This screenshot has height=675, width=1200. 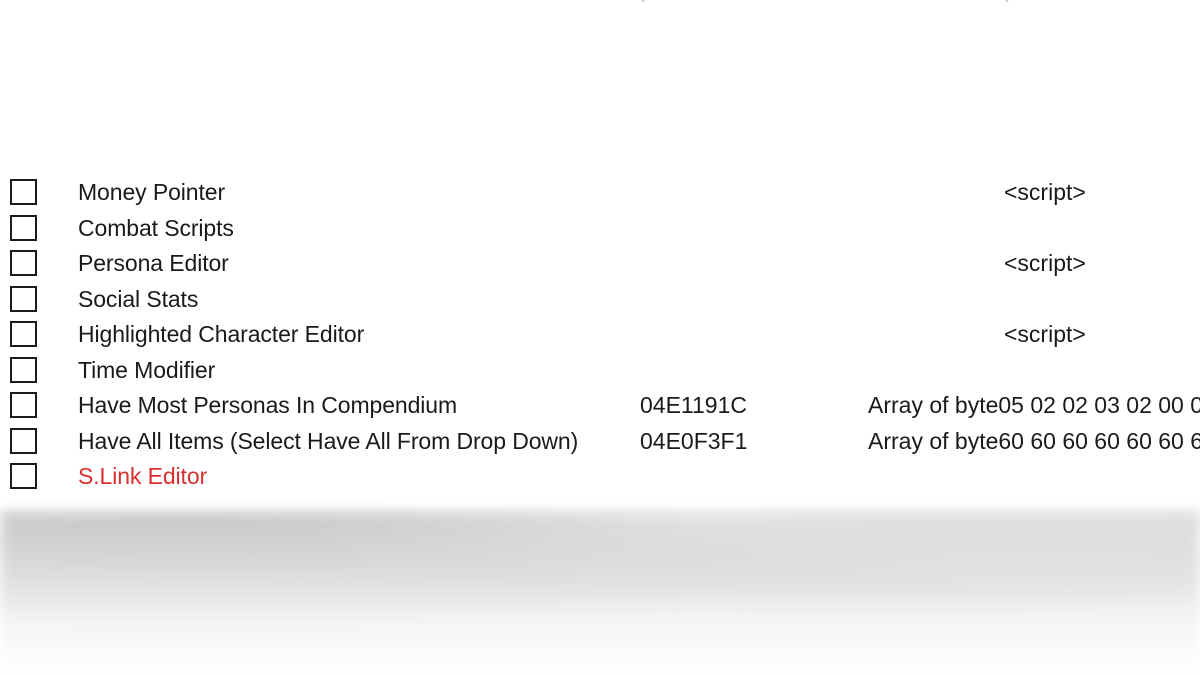 I want to click on row-description: Persona Editor, so click(x=356, y=264).